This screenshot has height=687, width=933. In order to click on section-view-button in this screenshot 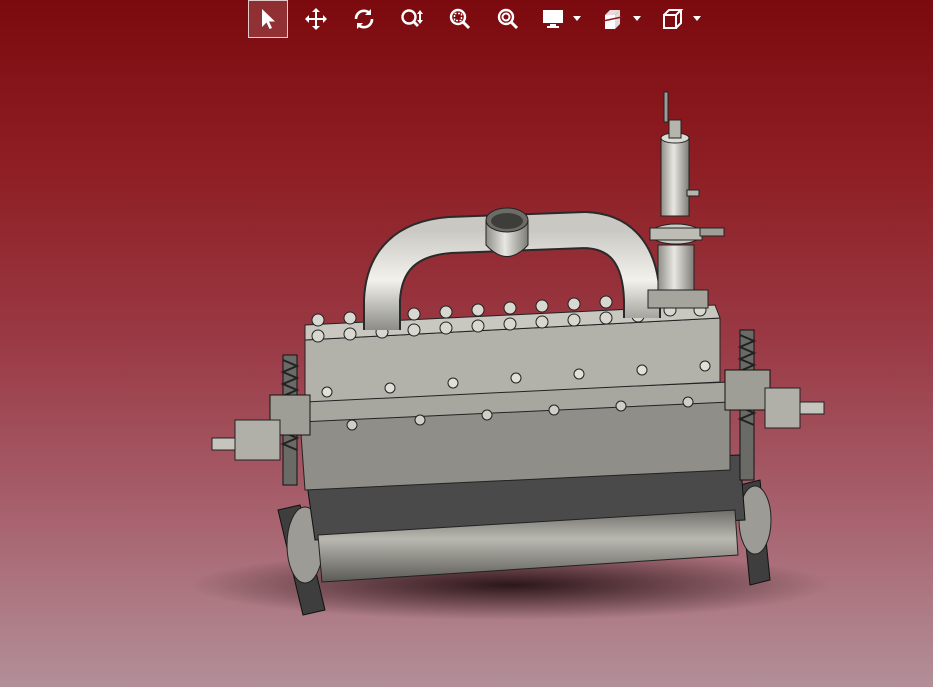, I will do `click(613, 19)`.